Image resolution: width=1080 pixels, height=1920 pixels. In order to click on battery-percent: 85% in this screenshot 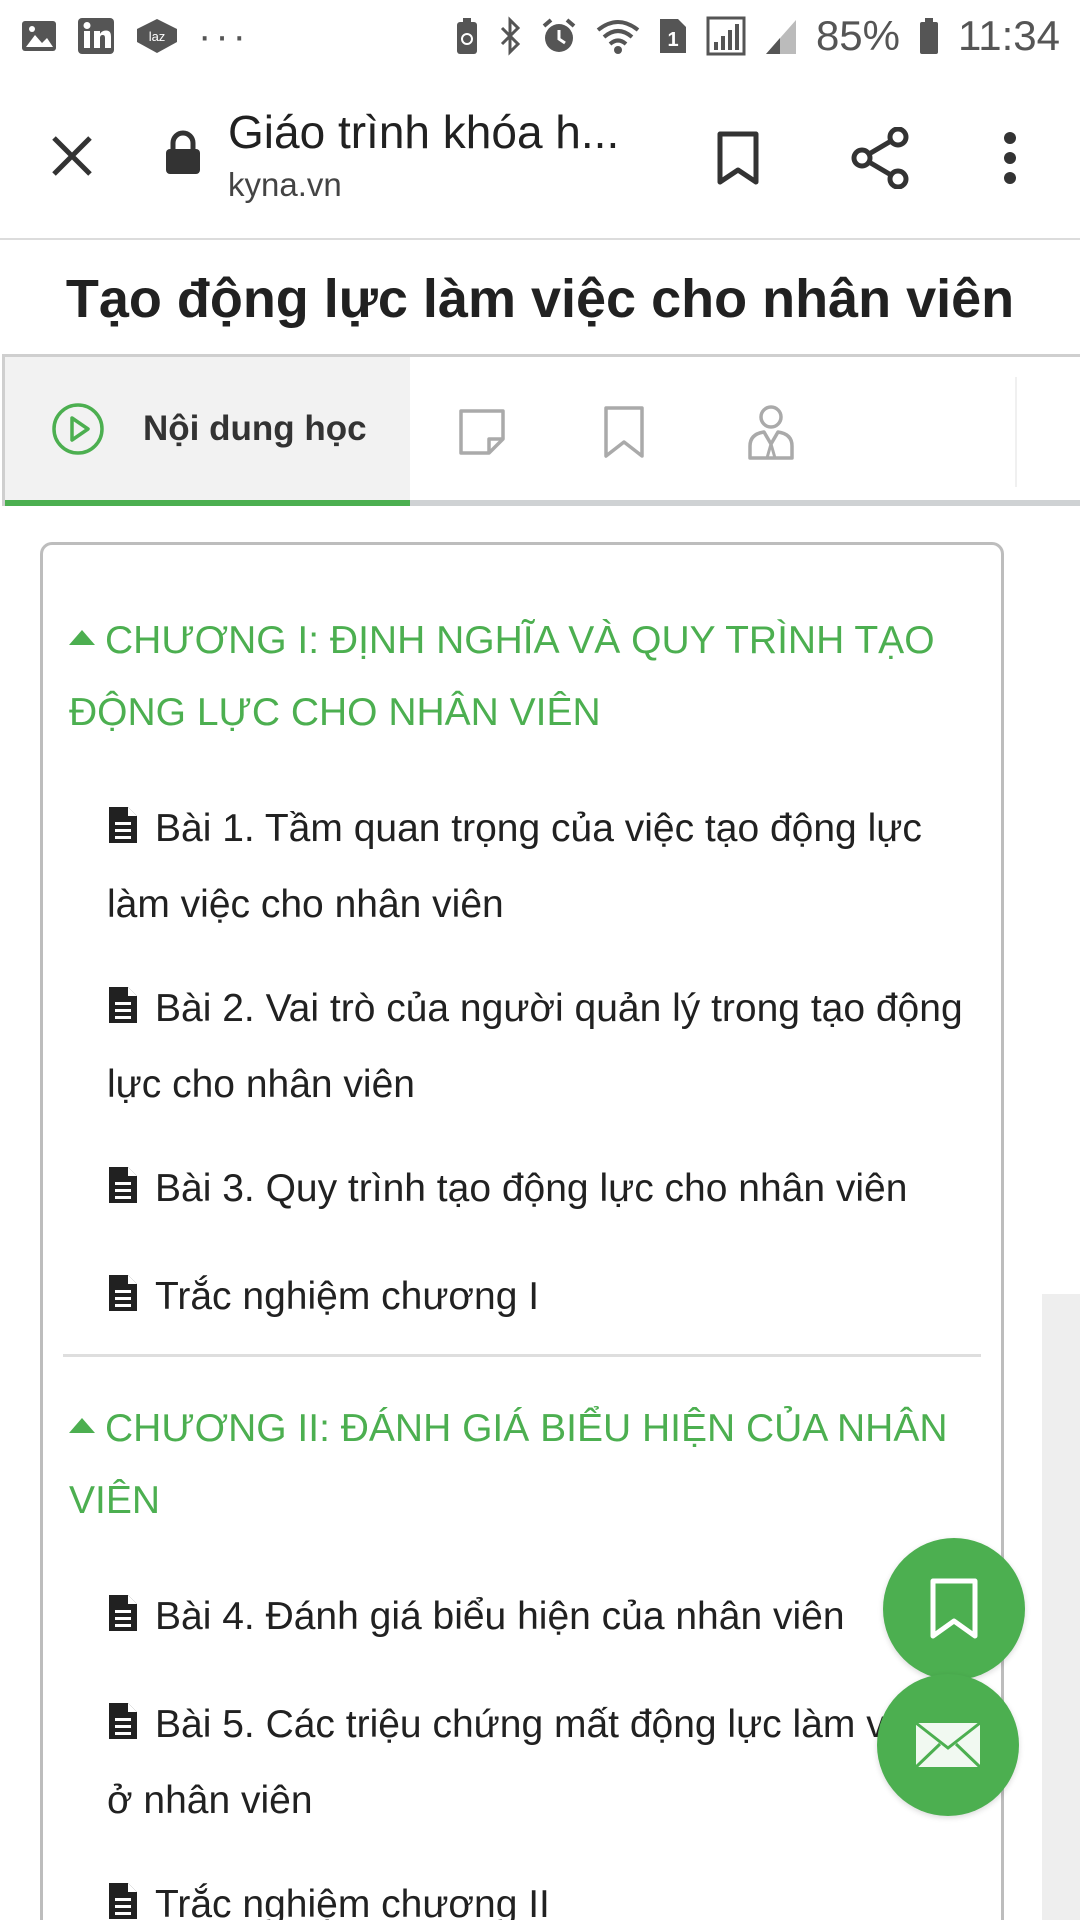, I will do `click(857, 35)`.